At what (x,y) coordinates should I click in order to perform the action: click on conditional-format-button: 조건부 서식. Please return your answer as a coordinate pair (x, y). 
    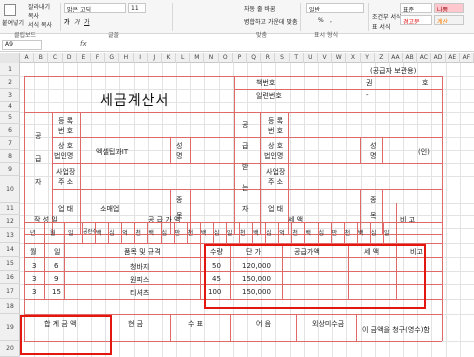
    Looking at the image, I should click on (387, 16).